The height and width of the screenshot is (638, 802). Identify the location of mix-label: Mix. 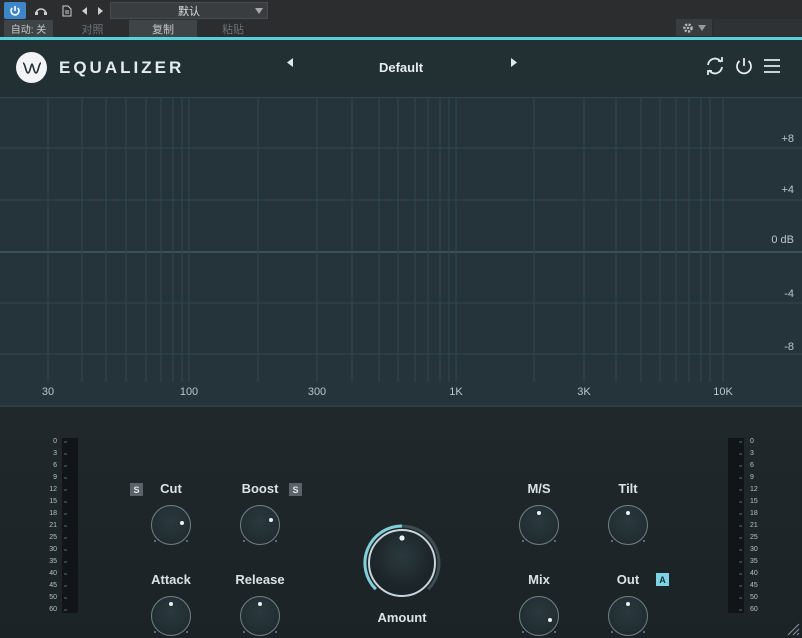
(539, 579).